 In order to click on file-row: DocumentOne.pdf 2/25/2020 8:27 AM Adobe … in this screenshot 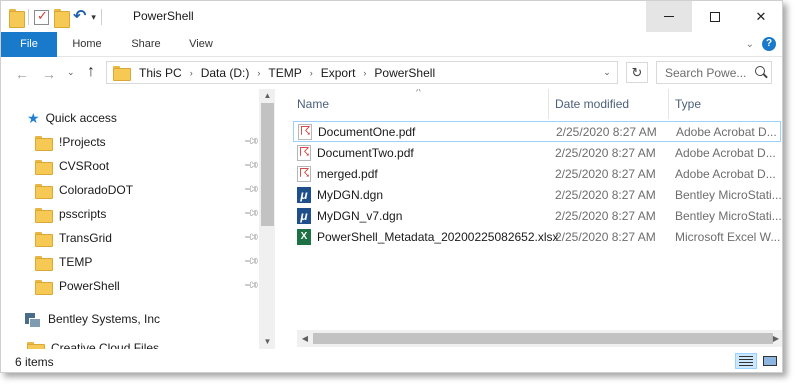, I will do `click(537, 131)`.